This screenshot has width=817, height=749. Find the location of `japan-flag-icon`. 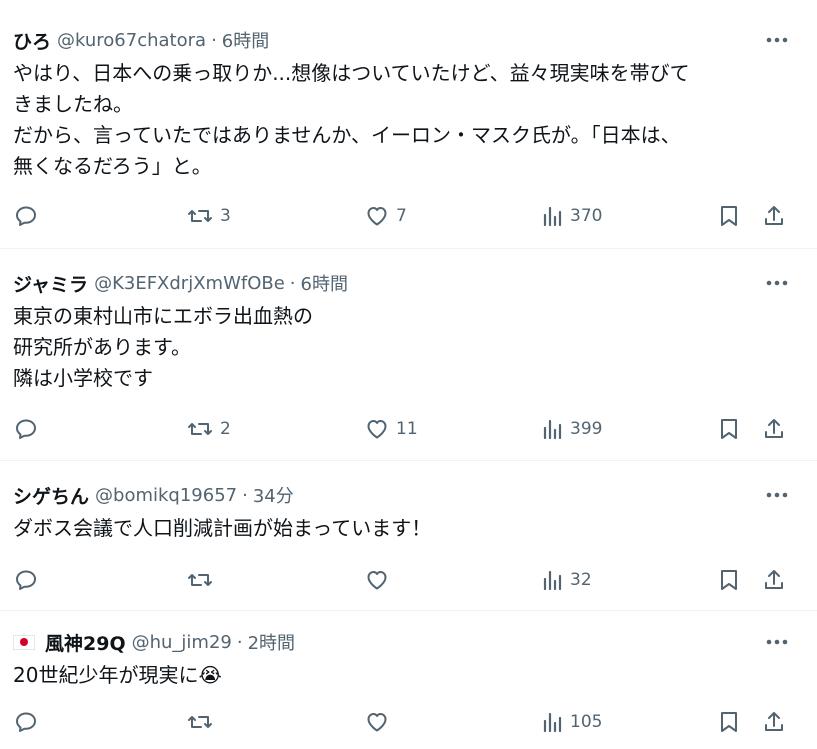

japan-flag-icon is located at coordinates (24, 642).